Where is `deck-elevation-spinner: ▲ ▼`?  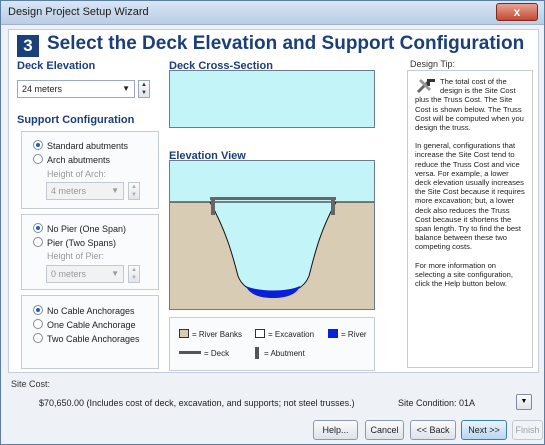
deck-elevation-spinner: ▲ ▼ is located at coordinates (144, 89).